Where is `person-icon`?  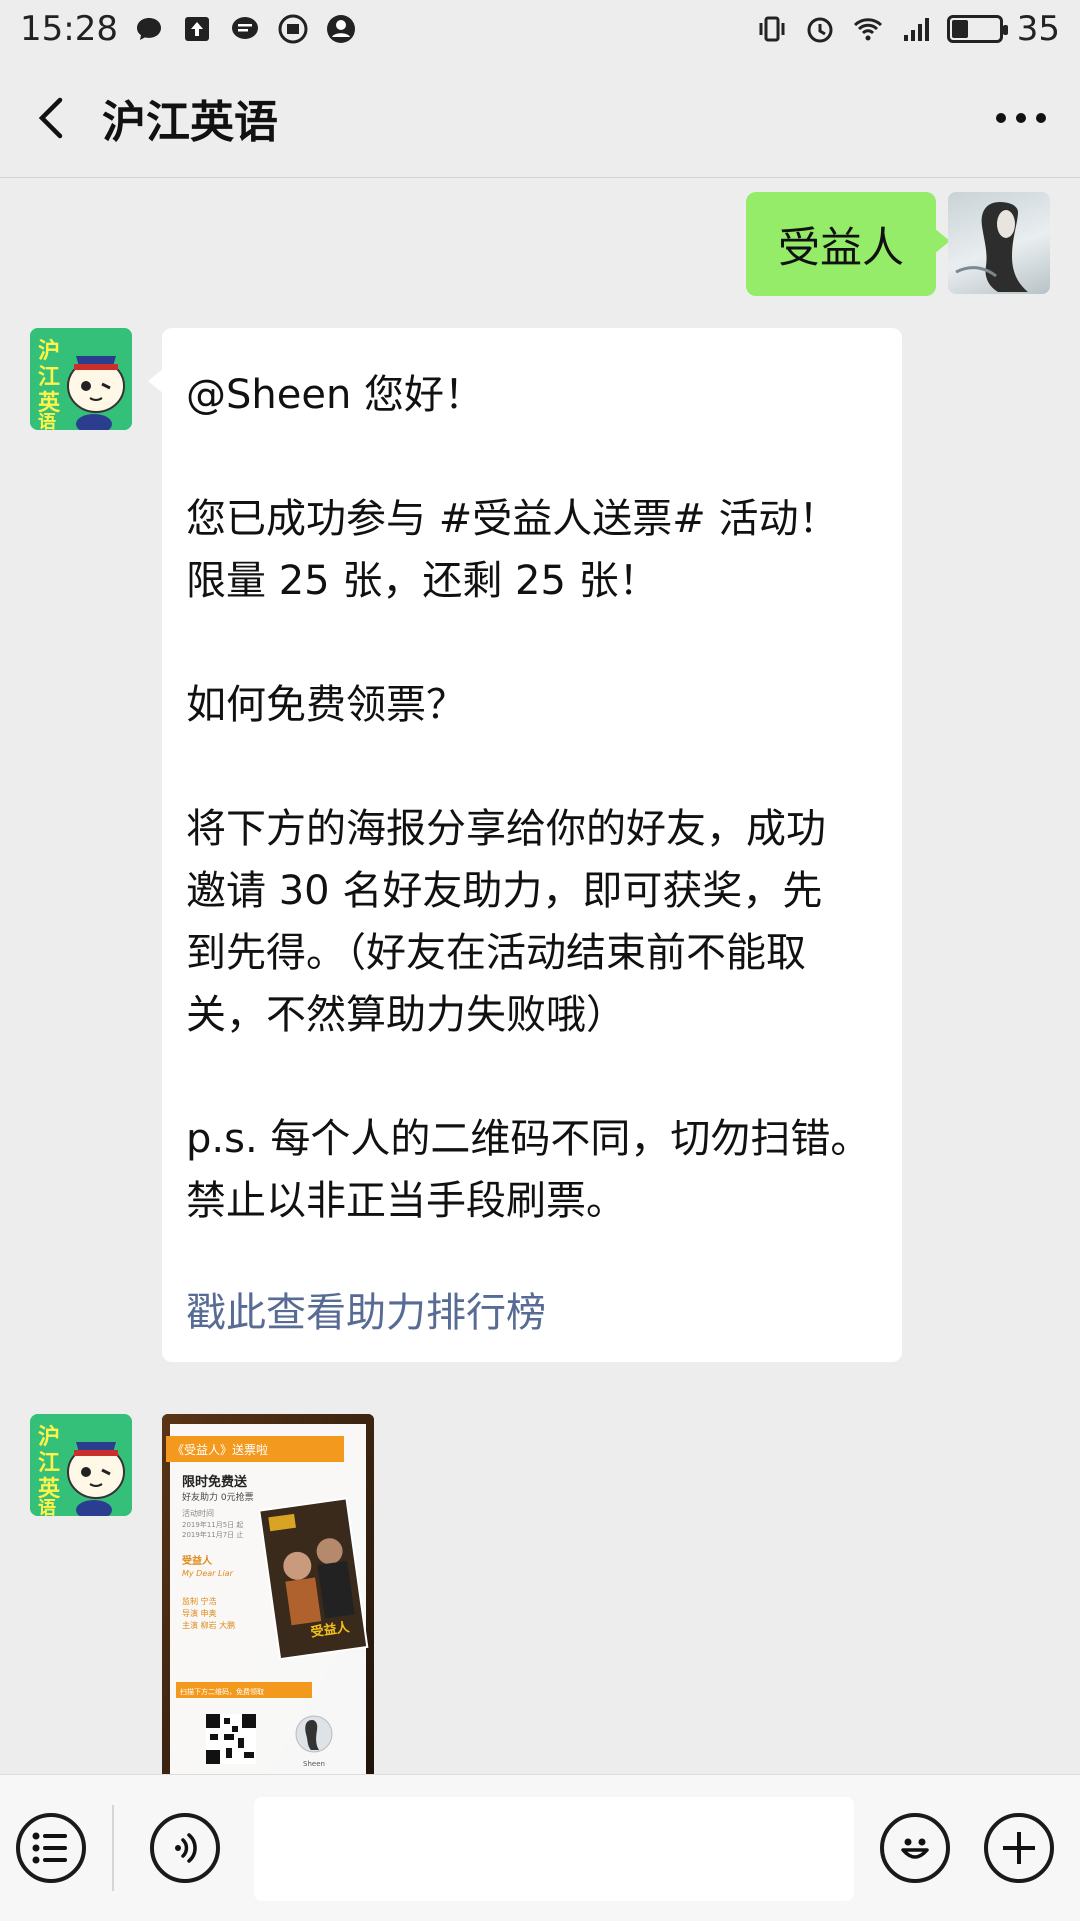 person-icon is located at coordinates (341, 29).